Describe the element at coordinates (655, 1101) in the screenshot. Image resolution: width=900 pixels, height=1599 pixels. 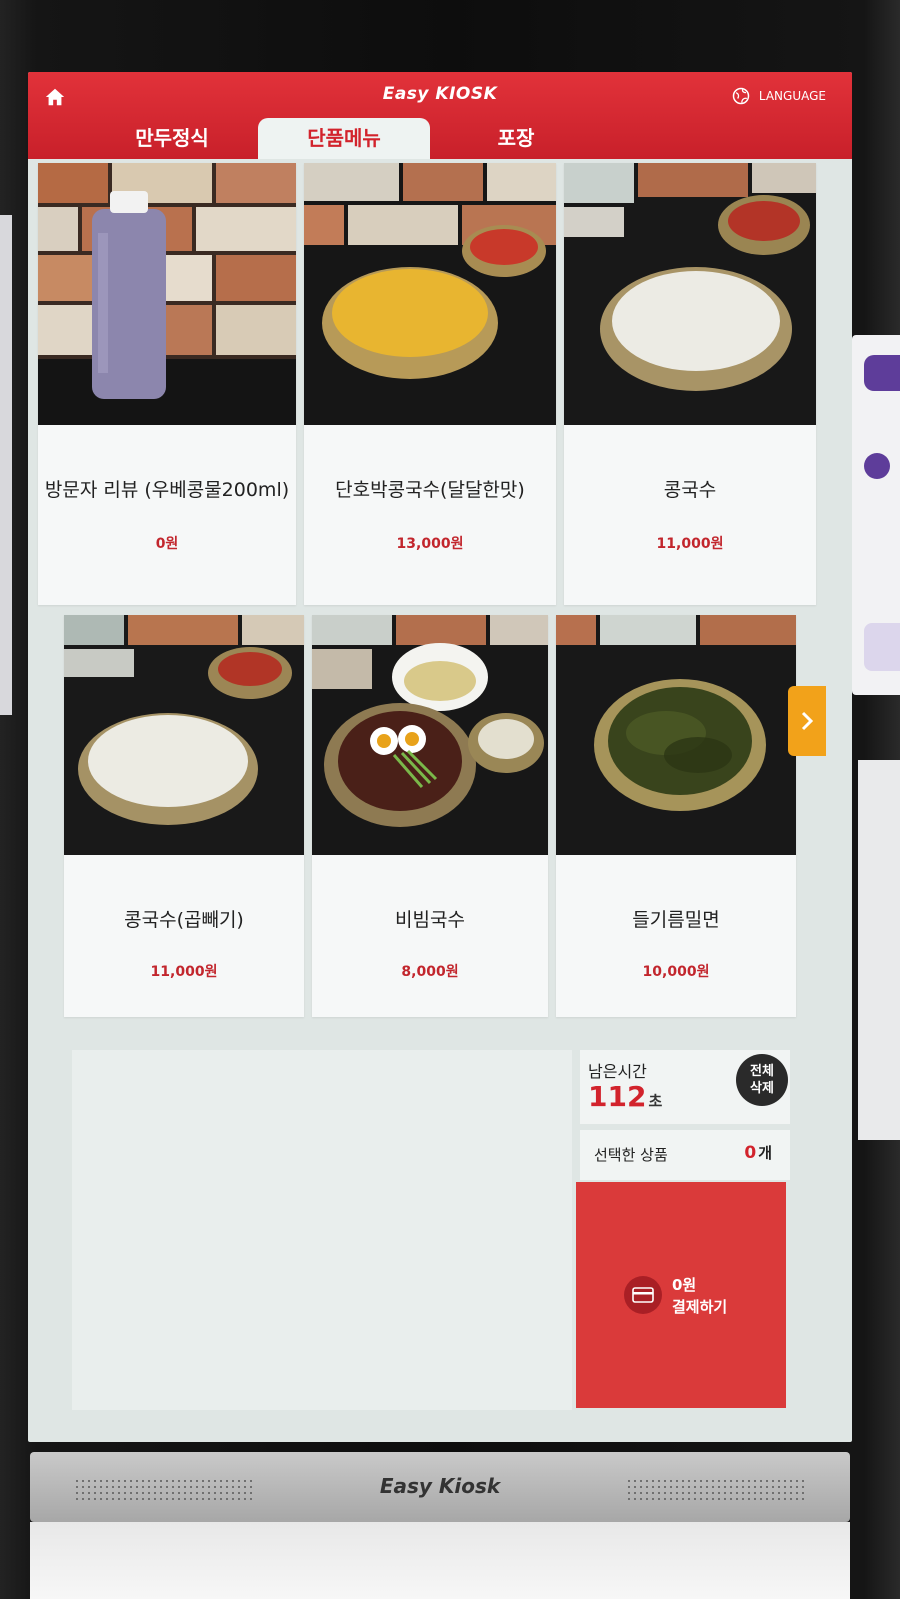
I see `time-left-unit: 초` at that location.